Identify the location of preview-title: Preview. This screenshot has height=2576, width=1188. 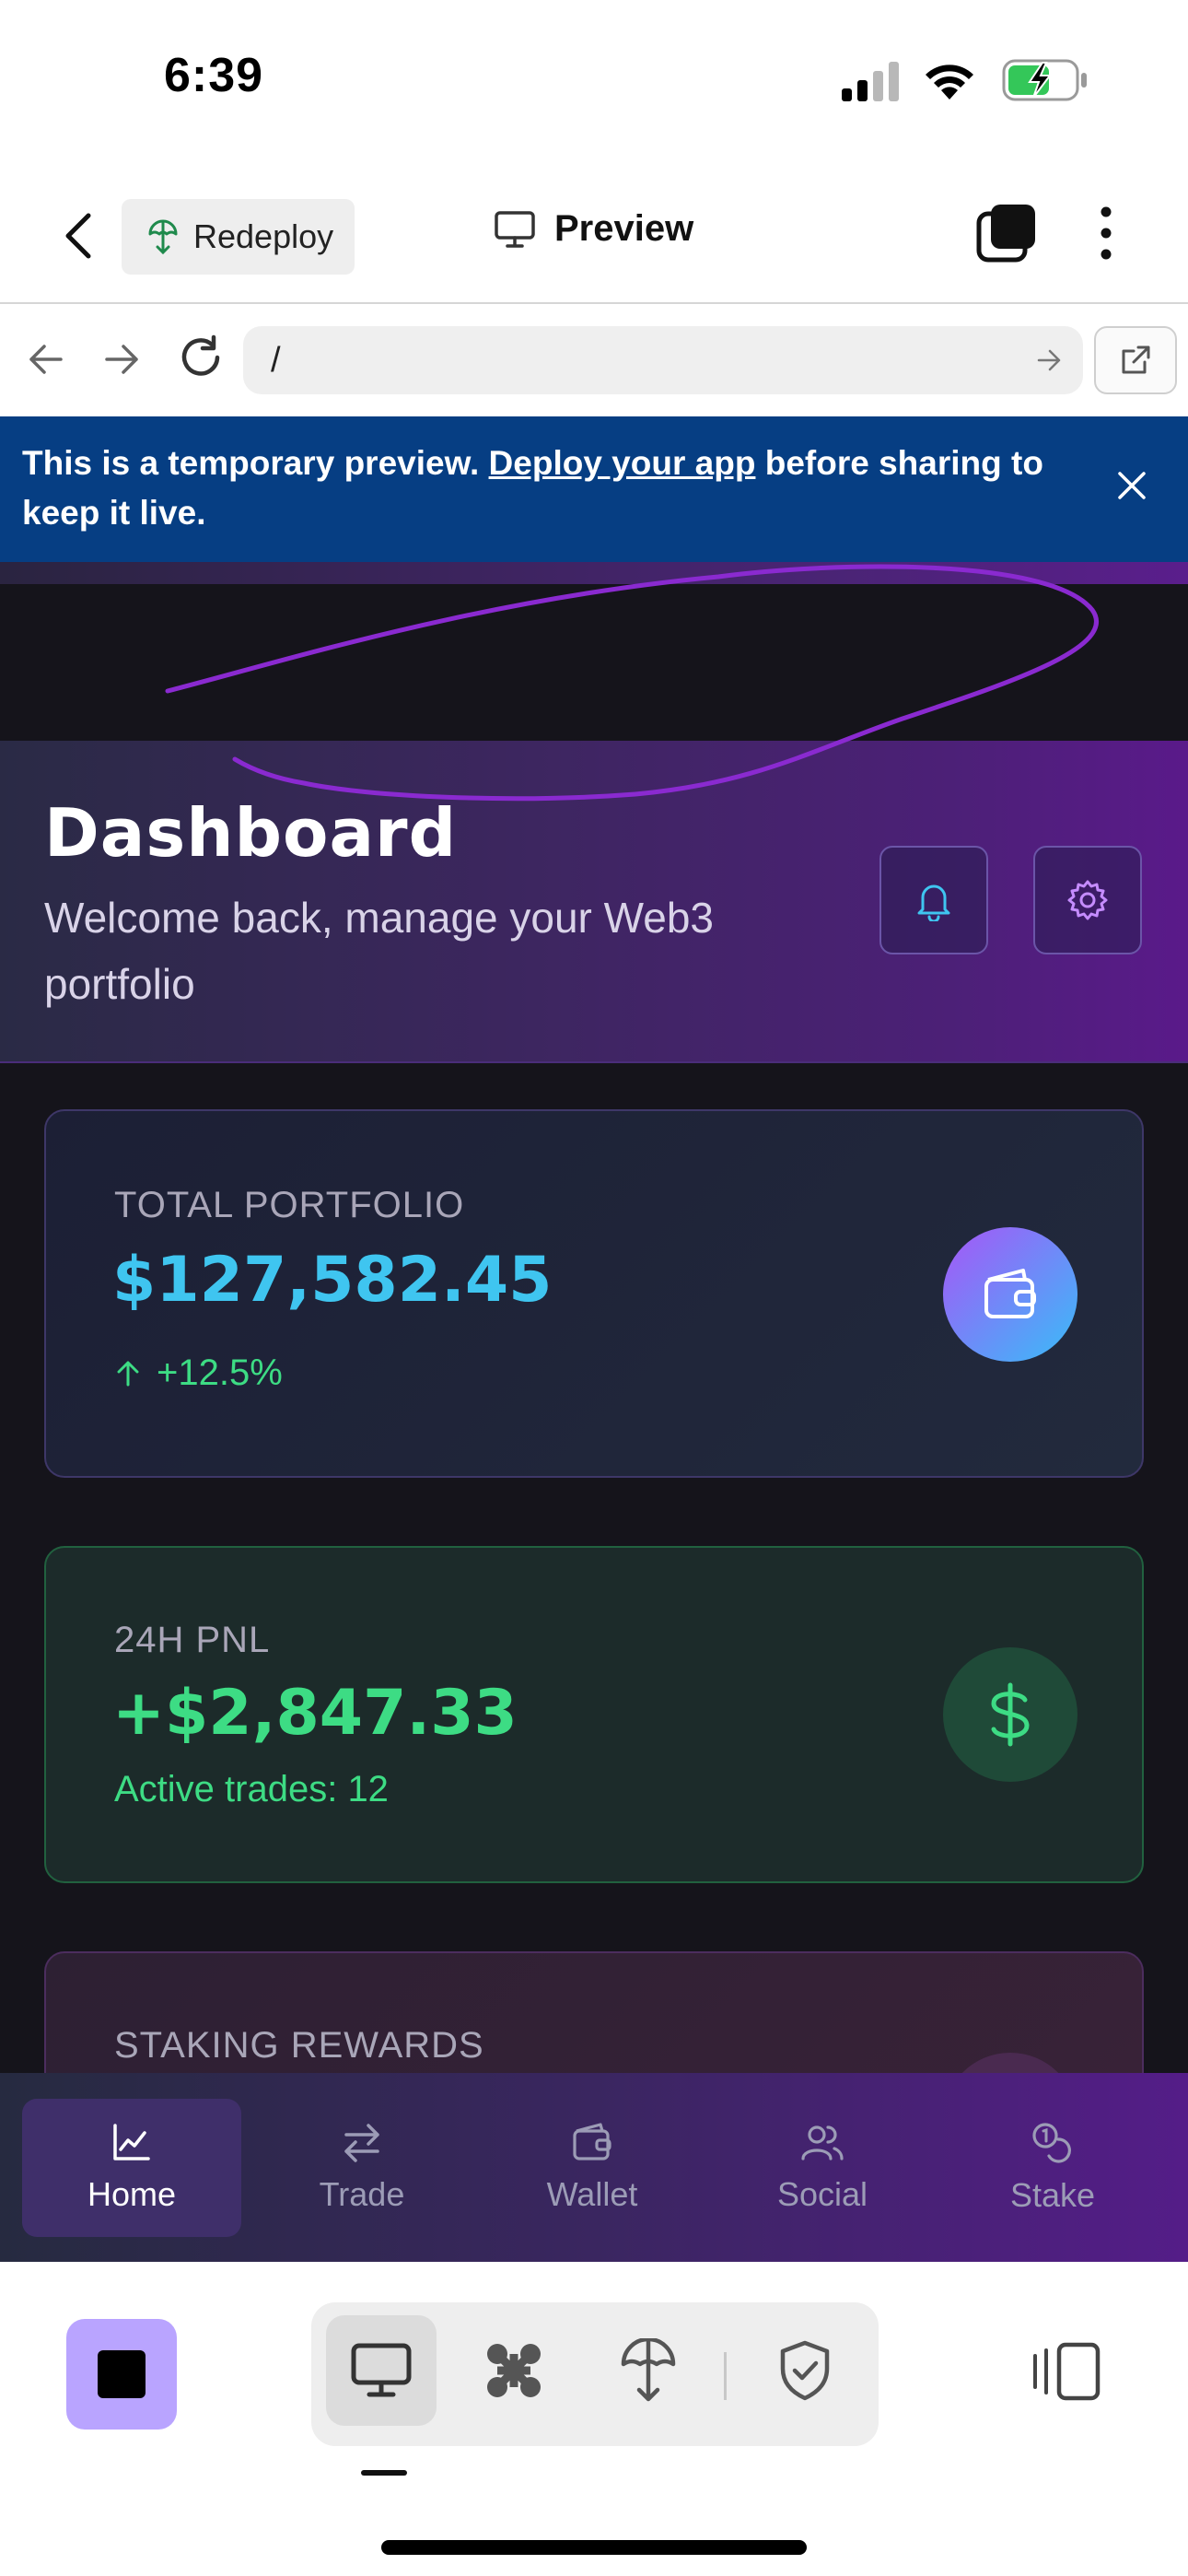
(593, 229).